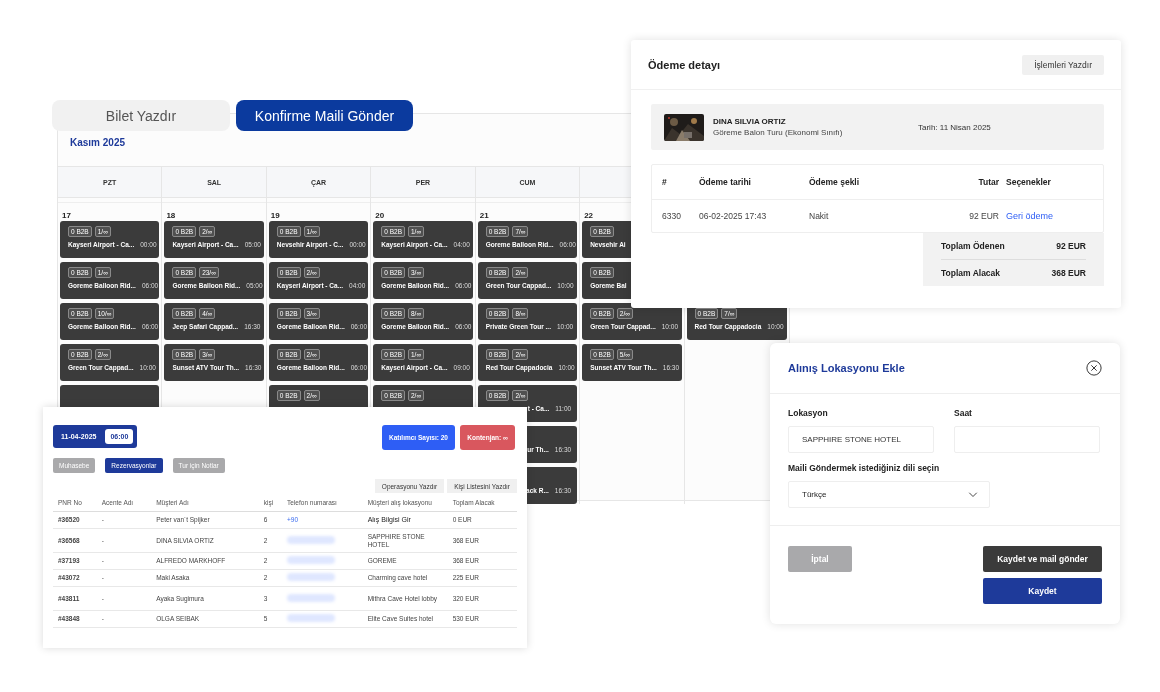  What do you see at coordinates (973, 494) in the screenshot?
I see `chevron-down-icon` at bounding box center [973, 494].